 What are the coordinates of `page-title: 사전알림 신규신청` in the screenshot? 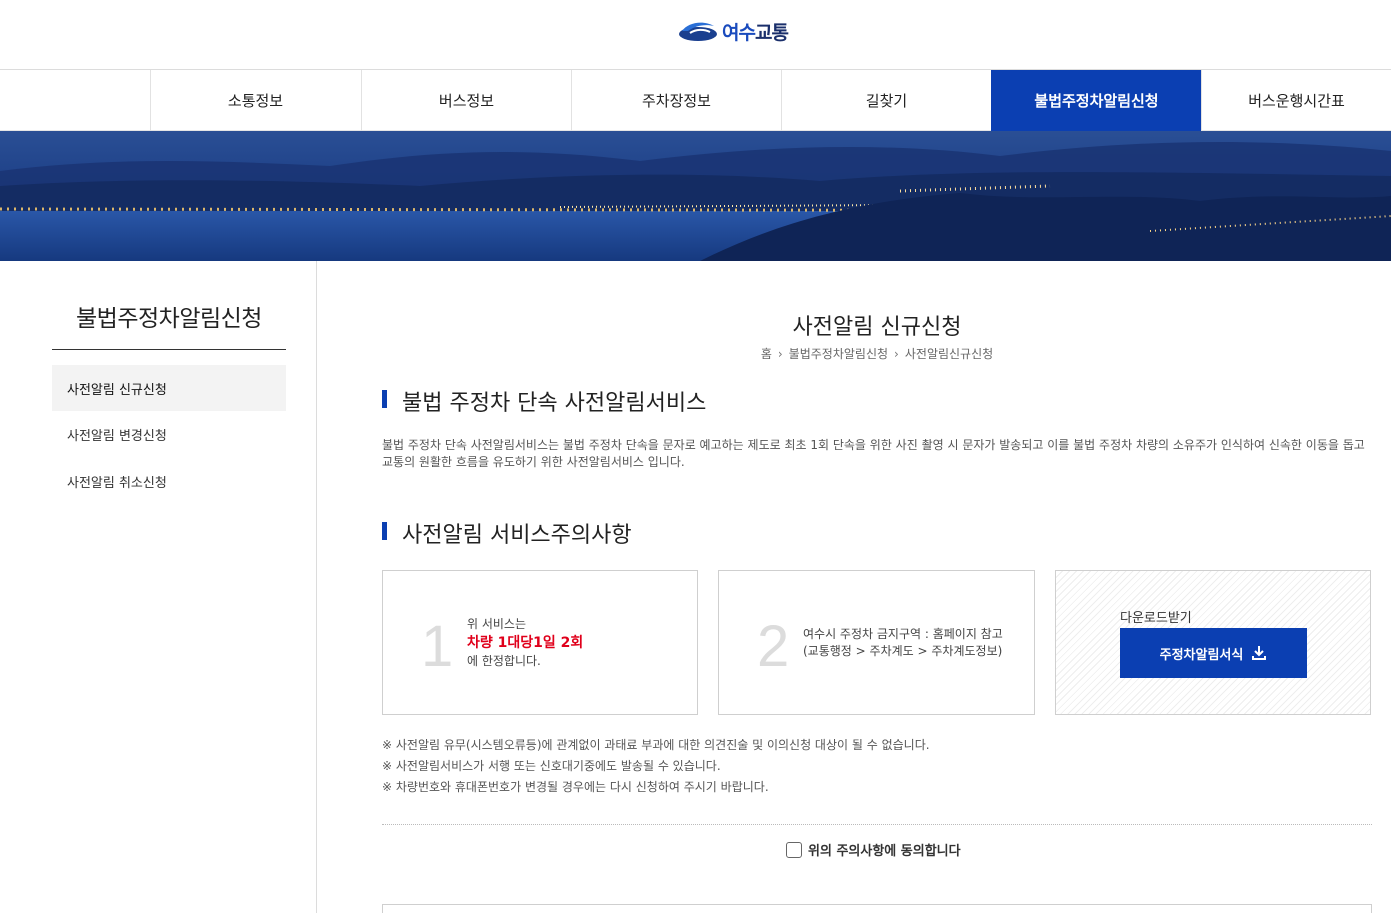 It's located at (877, 327).